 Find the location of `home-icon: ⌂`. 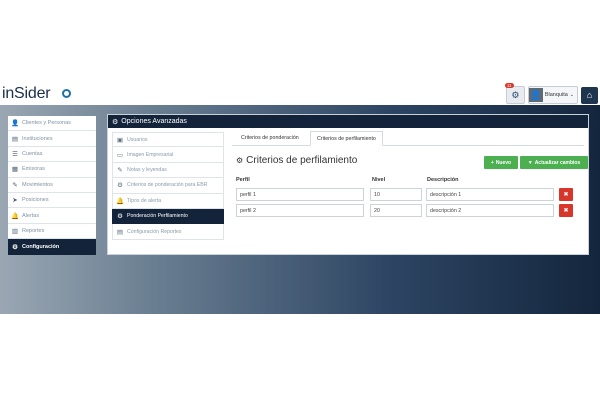

home-icon: ⌂ is located at coordinates (589, 95).